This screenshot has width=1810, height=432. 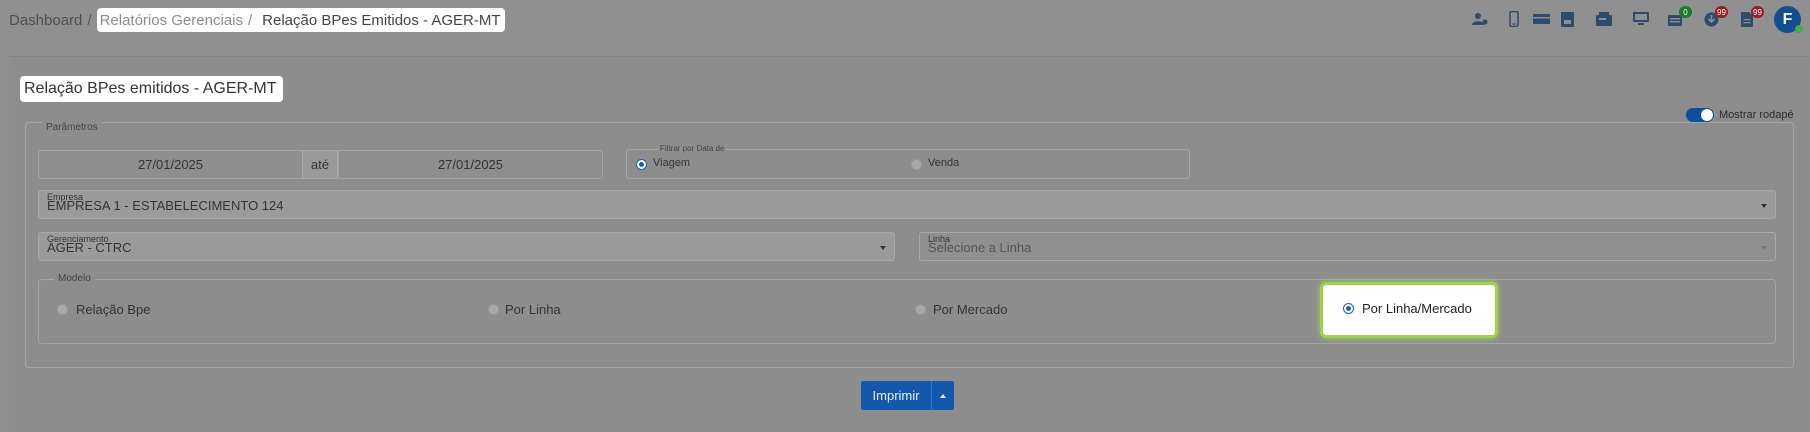 I want to click on print-button-group: Imprimir, so click(x=907, y=395).